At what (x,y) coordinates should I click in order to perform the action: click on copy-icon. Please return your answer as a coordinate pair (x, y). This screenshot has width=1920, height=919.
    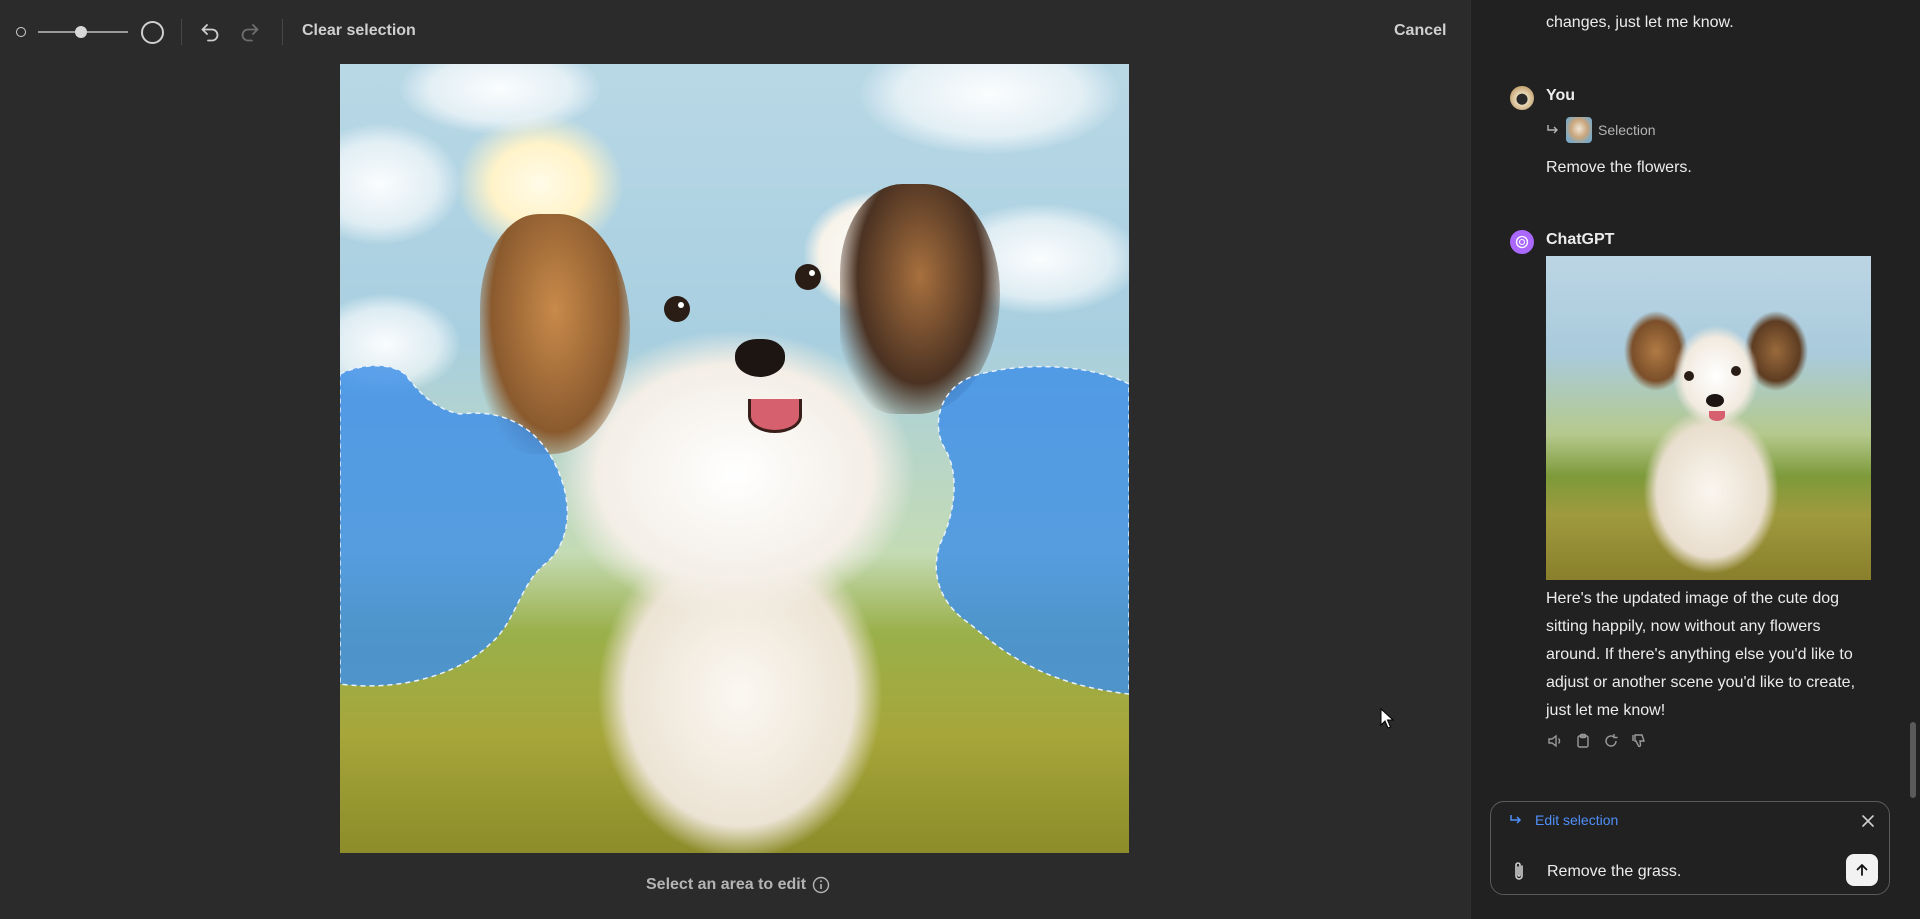
    Looking at the image, I should click on (1583, 741).